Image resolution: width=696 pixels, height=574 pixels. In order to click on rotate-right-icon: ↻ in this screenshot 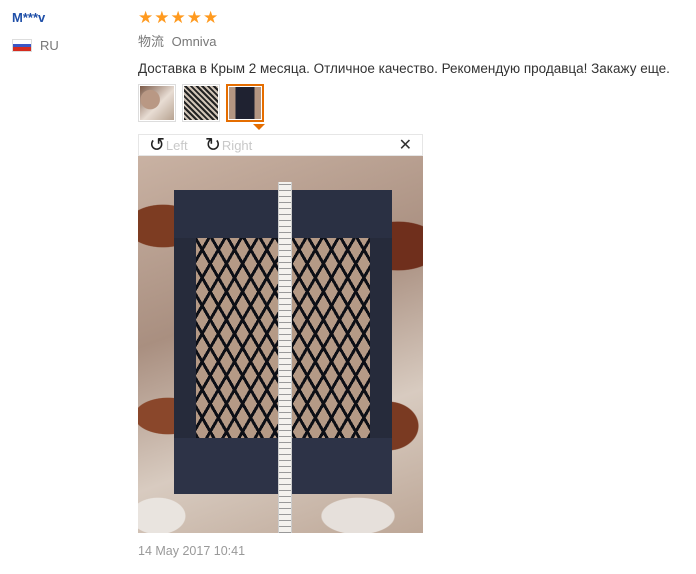, I will do `click(213, 145)`.